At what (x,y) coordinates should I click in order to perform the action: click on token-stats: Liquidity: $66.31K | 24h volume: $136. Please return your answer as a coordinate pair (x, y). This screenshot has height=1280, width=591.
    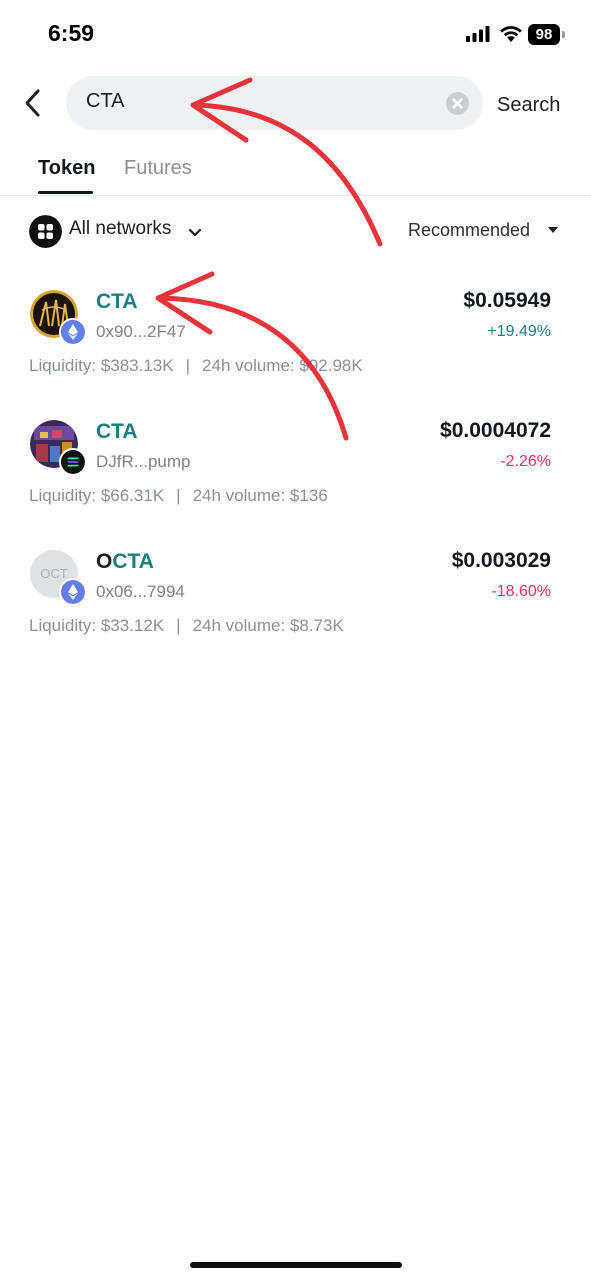
    Looking at the image, I should click on (178, 496).